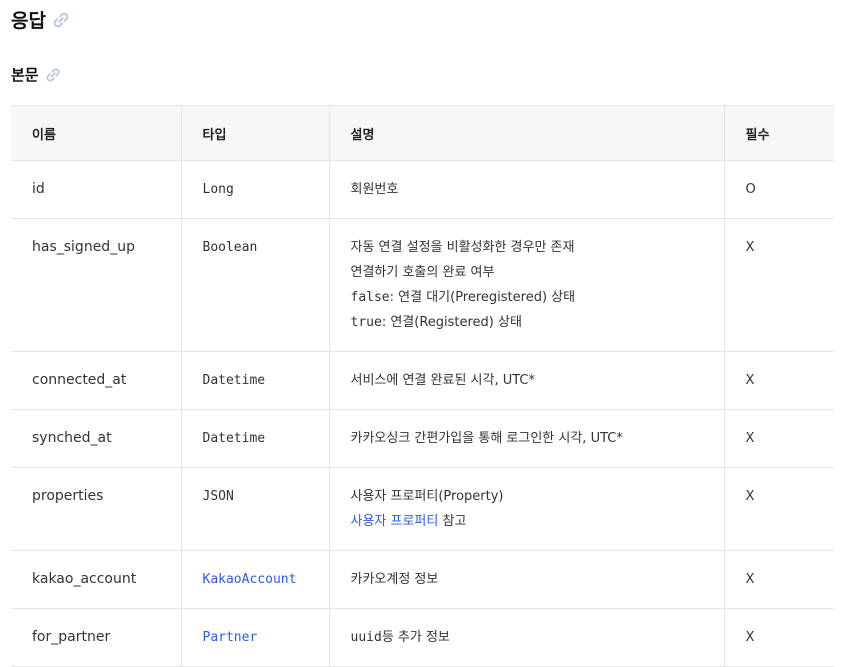 This screenshot has width=846, height=667. I want to click on field-type: KakaoAccount, so click(254, 579).